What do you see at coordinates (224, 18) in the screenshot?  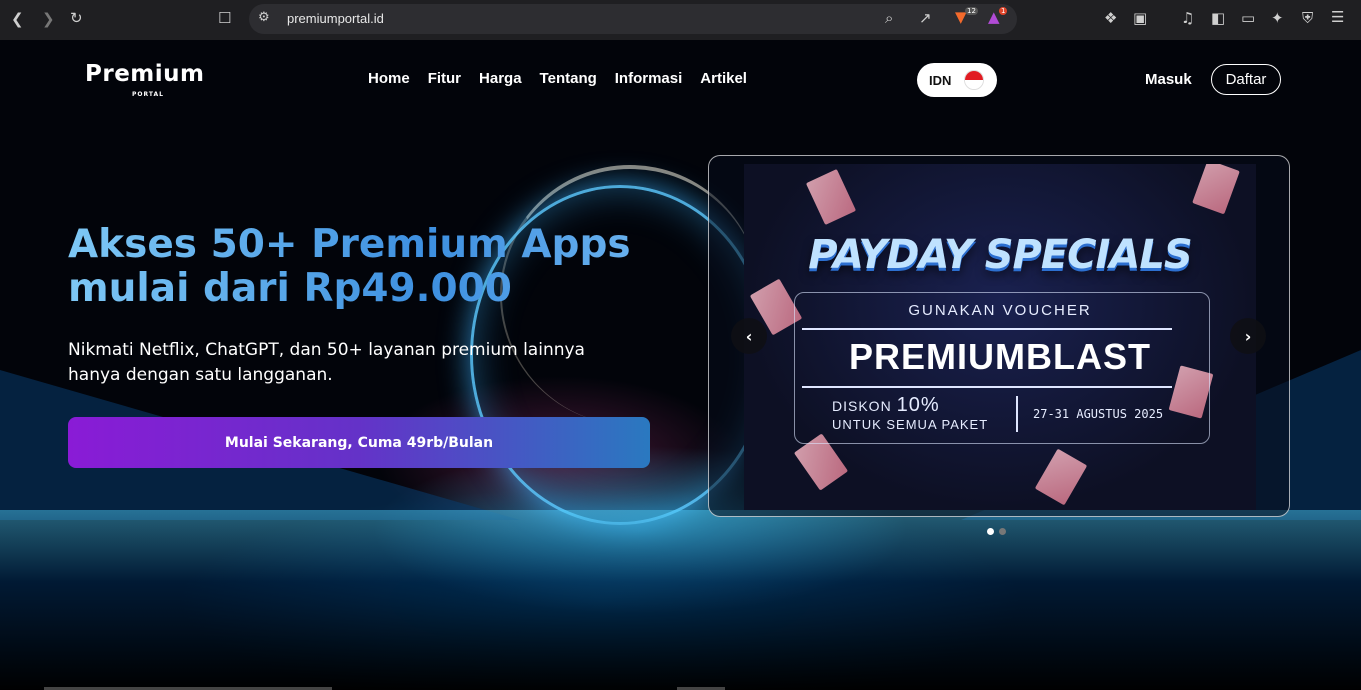 I see `bookmark-icon: ☐` at bounding box center [224, 18].